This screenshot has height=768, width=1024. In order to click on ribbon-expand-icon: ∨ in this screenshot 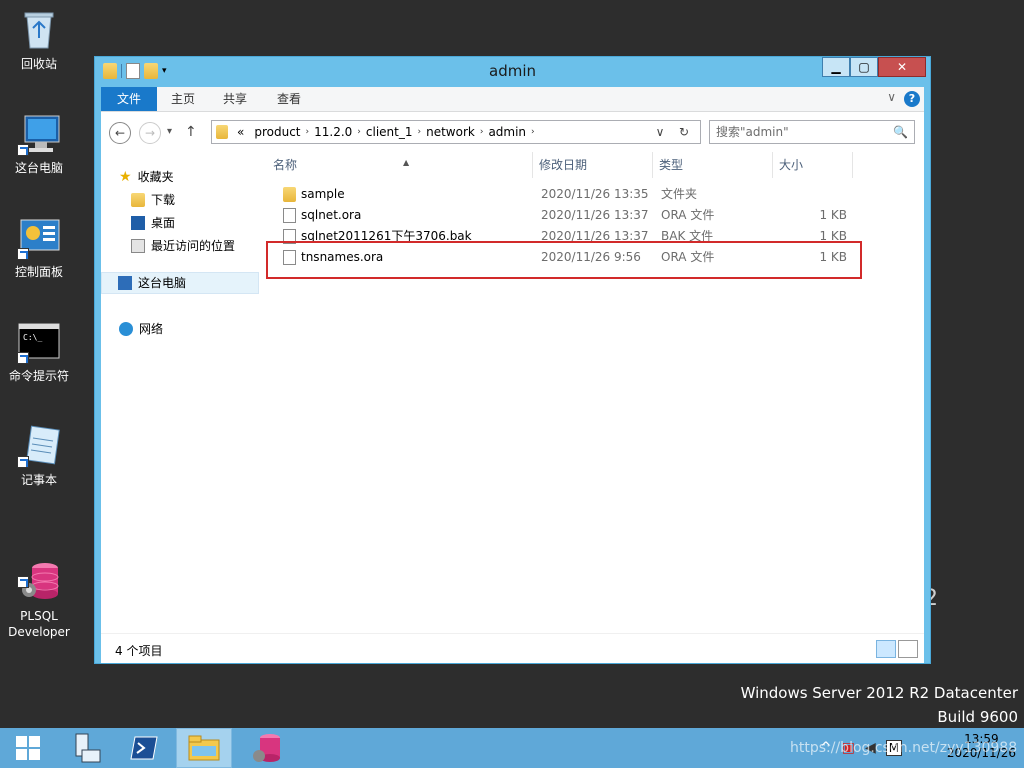, I will do `click(891, 97)`.